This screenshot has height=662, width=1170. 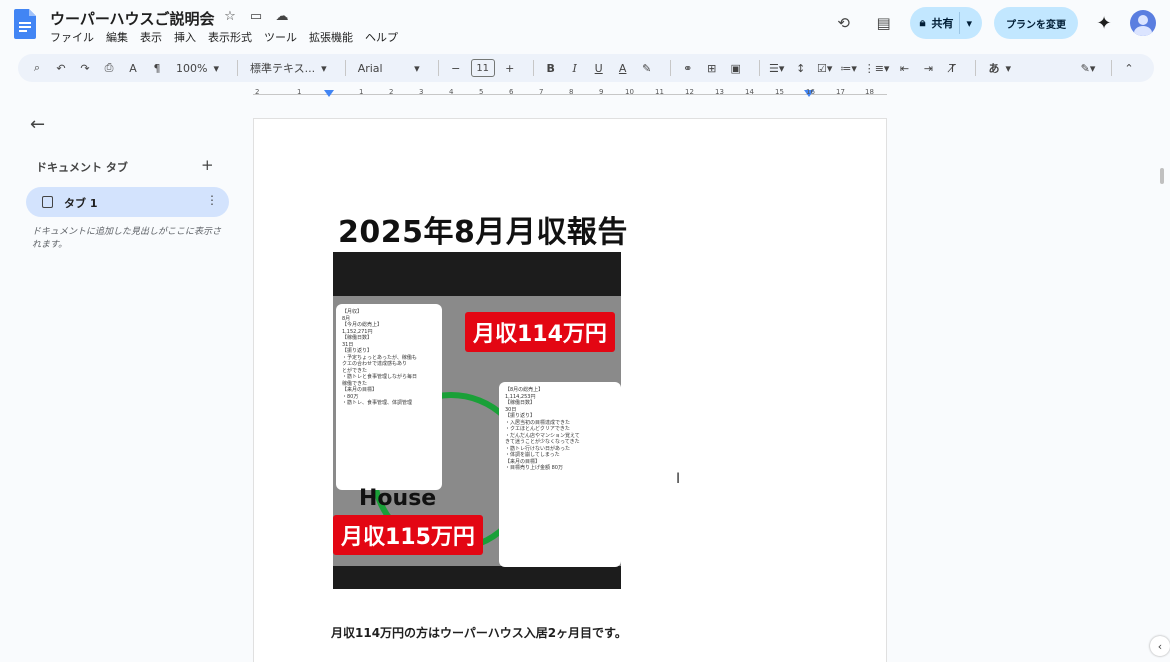 I want to click on ruler-number: 8, so click(x=571, y=92).